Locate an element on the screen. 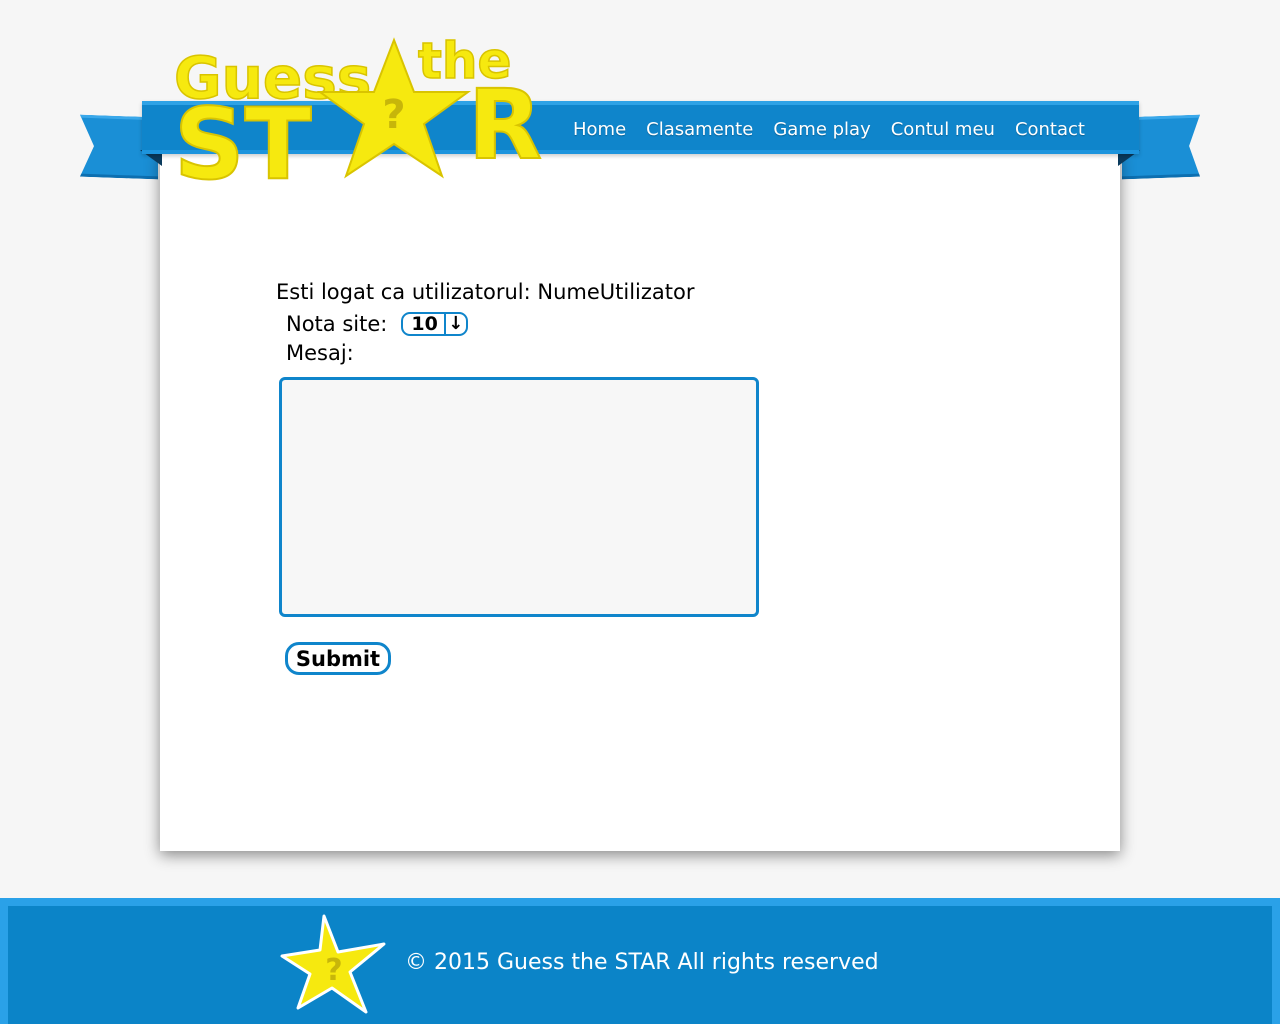 The height and width of the screenshot is (1024, 1280). footer-star-question-mark: ? is located at coordinates (333, 970).